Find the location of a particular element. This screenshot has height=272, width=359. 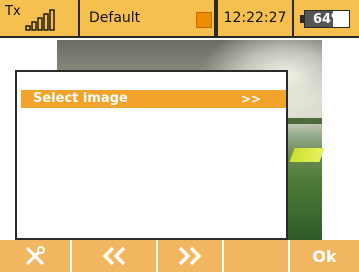

fkey-previous-button is located at coordinates (115, 256).